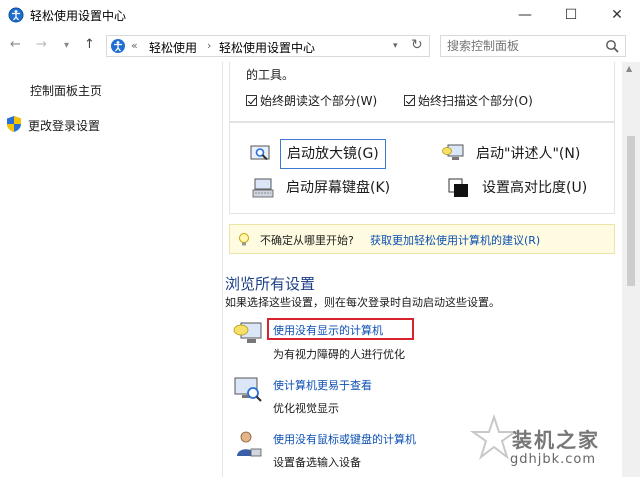 Image resolution: width=640 pixels, height=477 pixels. Describe the element at coordinates (362, 302) in the screenshot. I see `browse-settings-description: 如果选择这些设置，则在每次登录时自动启动这些设置。` at that location.